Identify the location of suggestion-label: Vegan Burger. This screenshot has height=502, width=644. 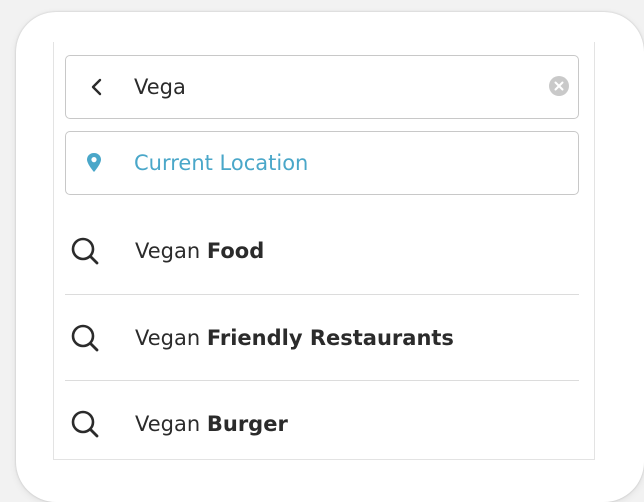
(211, 424).